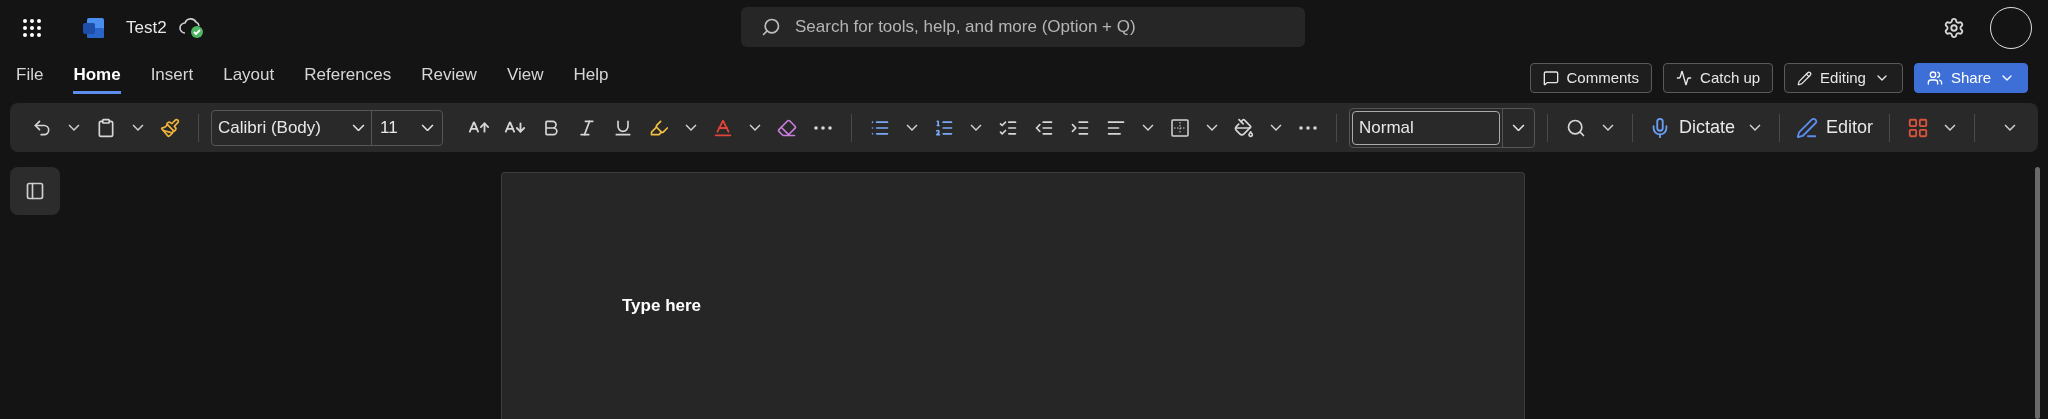 The width and height of the screenshot is (2048, 419). I want to click on navigation-pane-button, so click(35, 191).